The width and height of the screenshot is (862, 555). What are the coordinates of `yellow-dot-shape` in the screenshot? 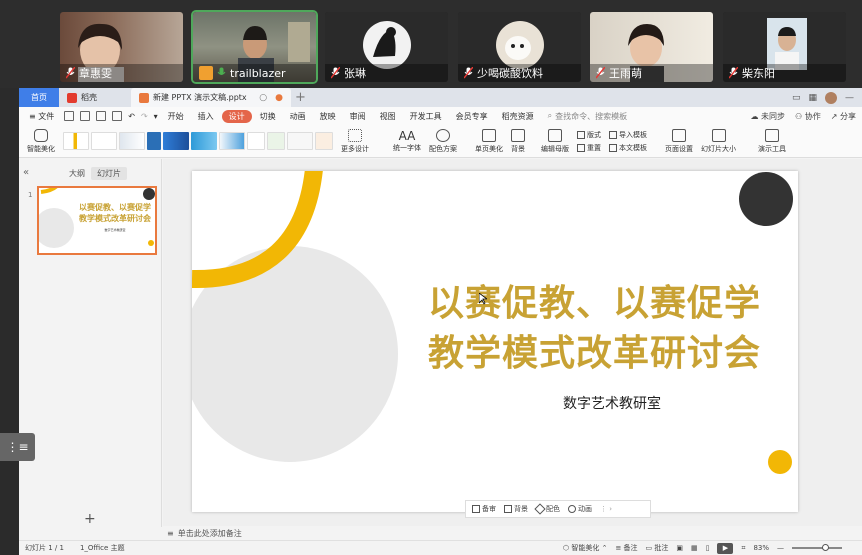 It's located at (780, 462).